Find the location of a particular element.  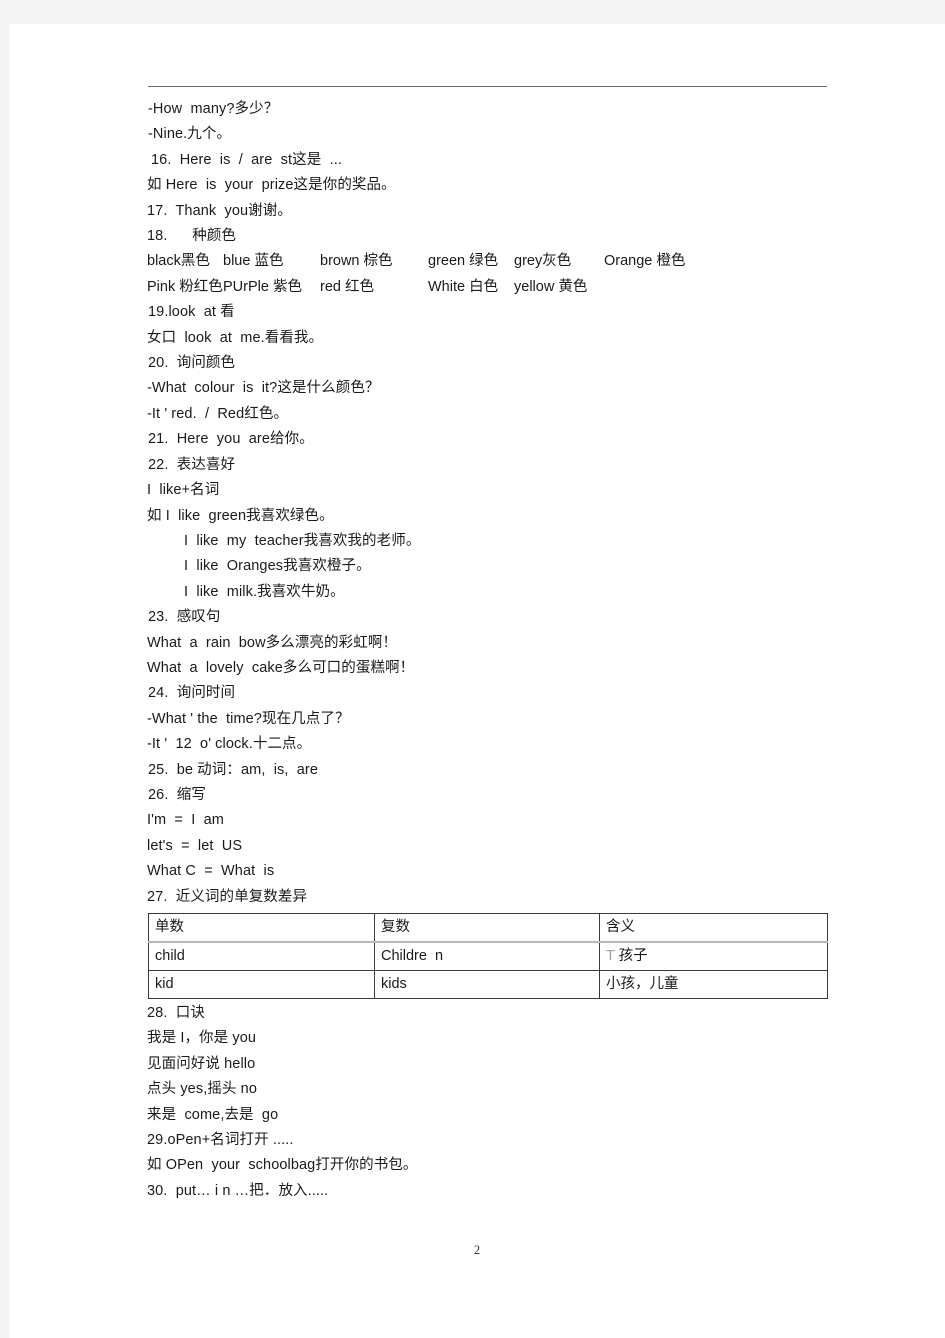

text-line: 28. 口诀 is located at coordinates (176, 1013).